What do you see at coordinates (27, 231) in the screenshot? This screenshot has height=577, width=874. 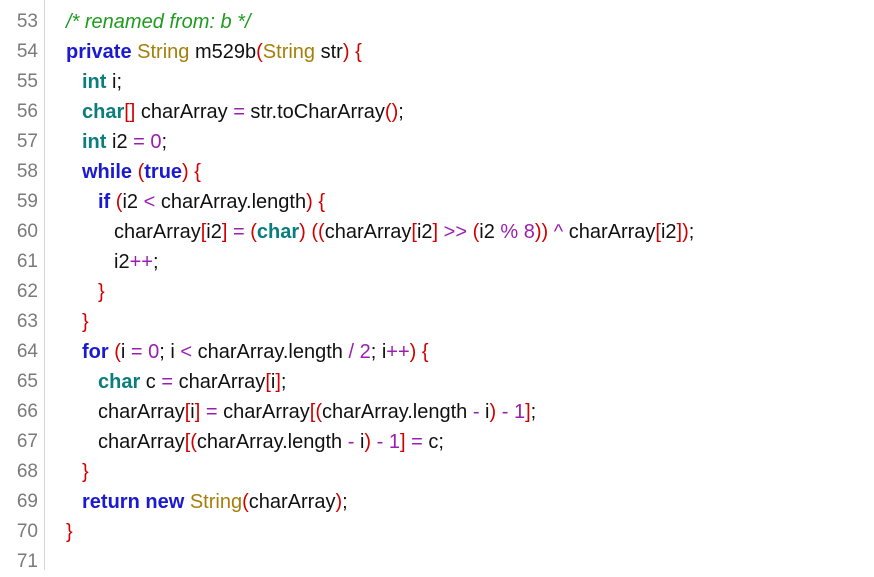 I see `line-number: 60` at bounding box center [27, 231].